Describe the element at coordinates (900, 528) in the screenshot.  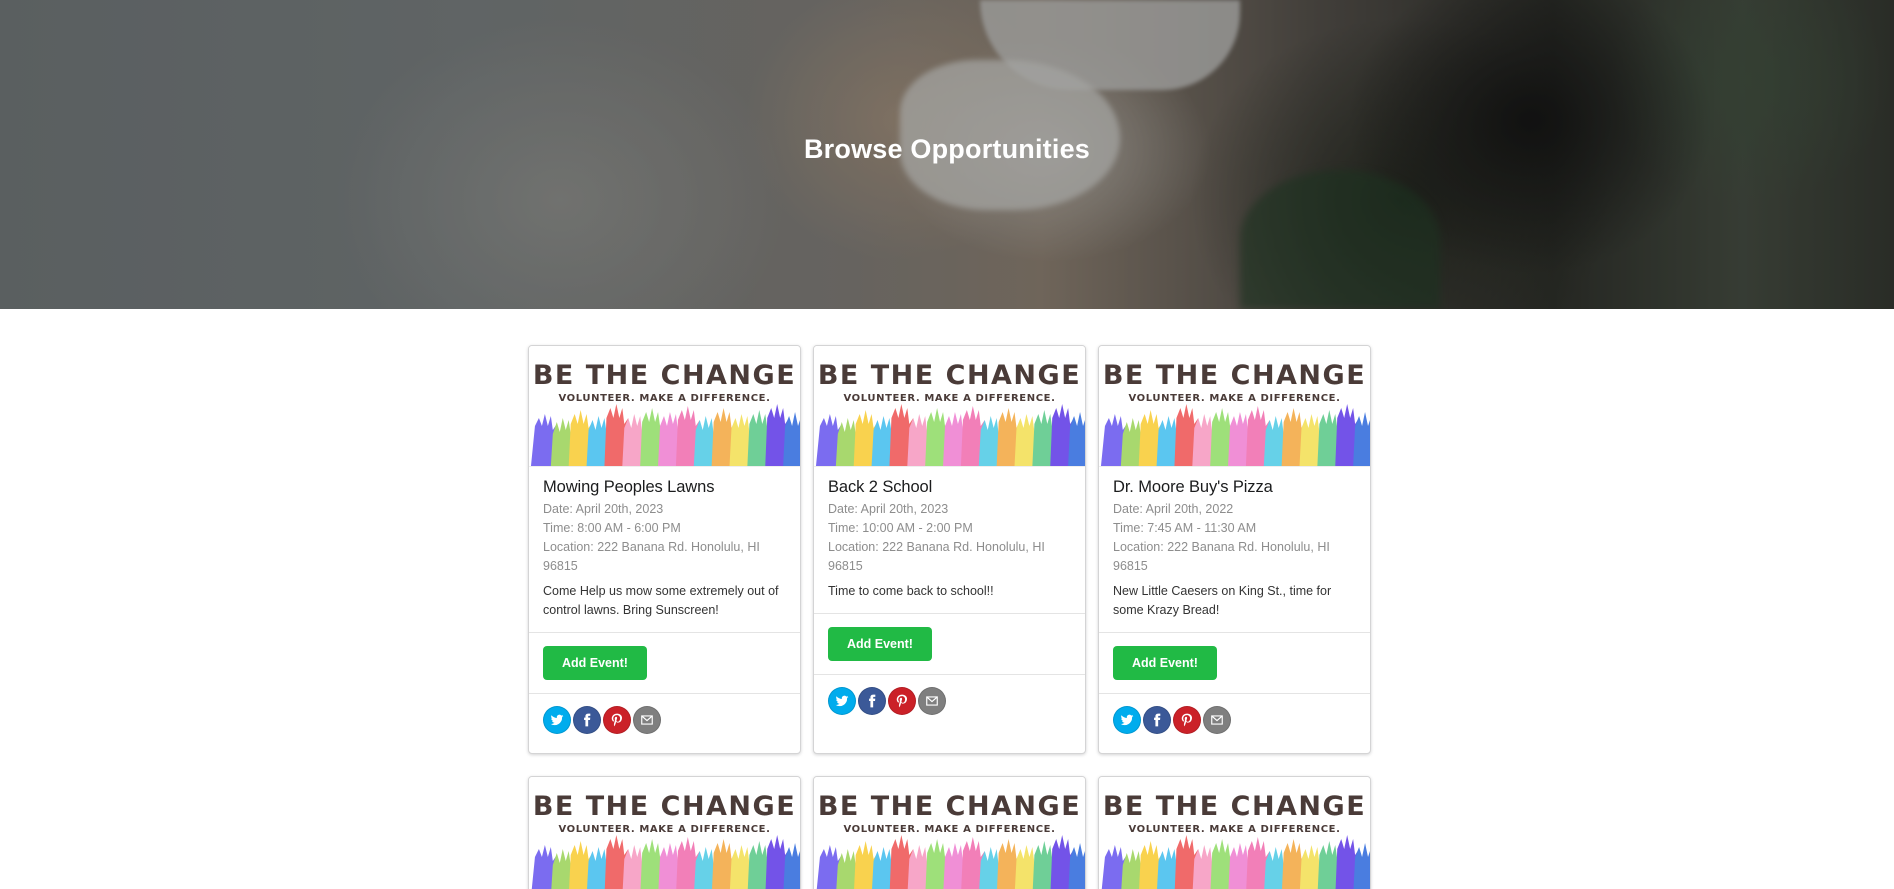
I see `card-time: Time: 10:00 AM - 2:00 PM` at that location.